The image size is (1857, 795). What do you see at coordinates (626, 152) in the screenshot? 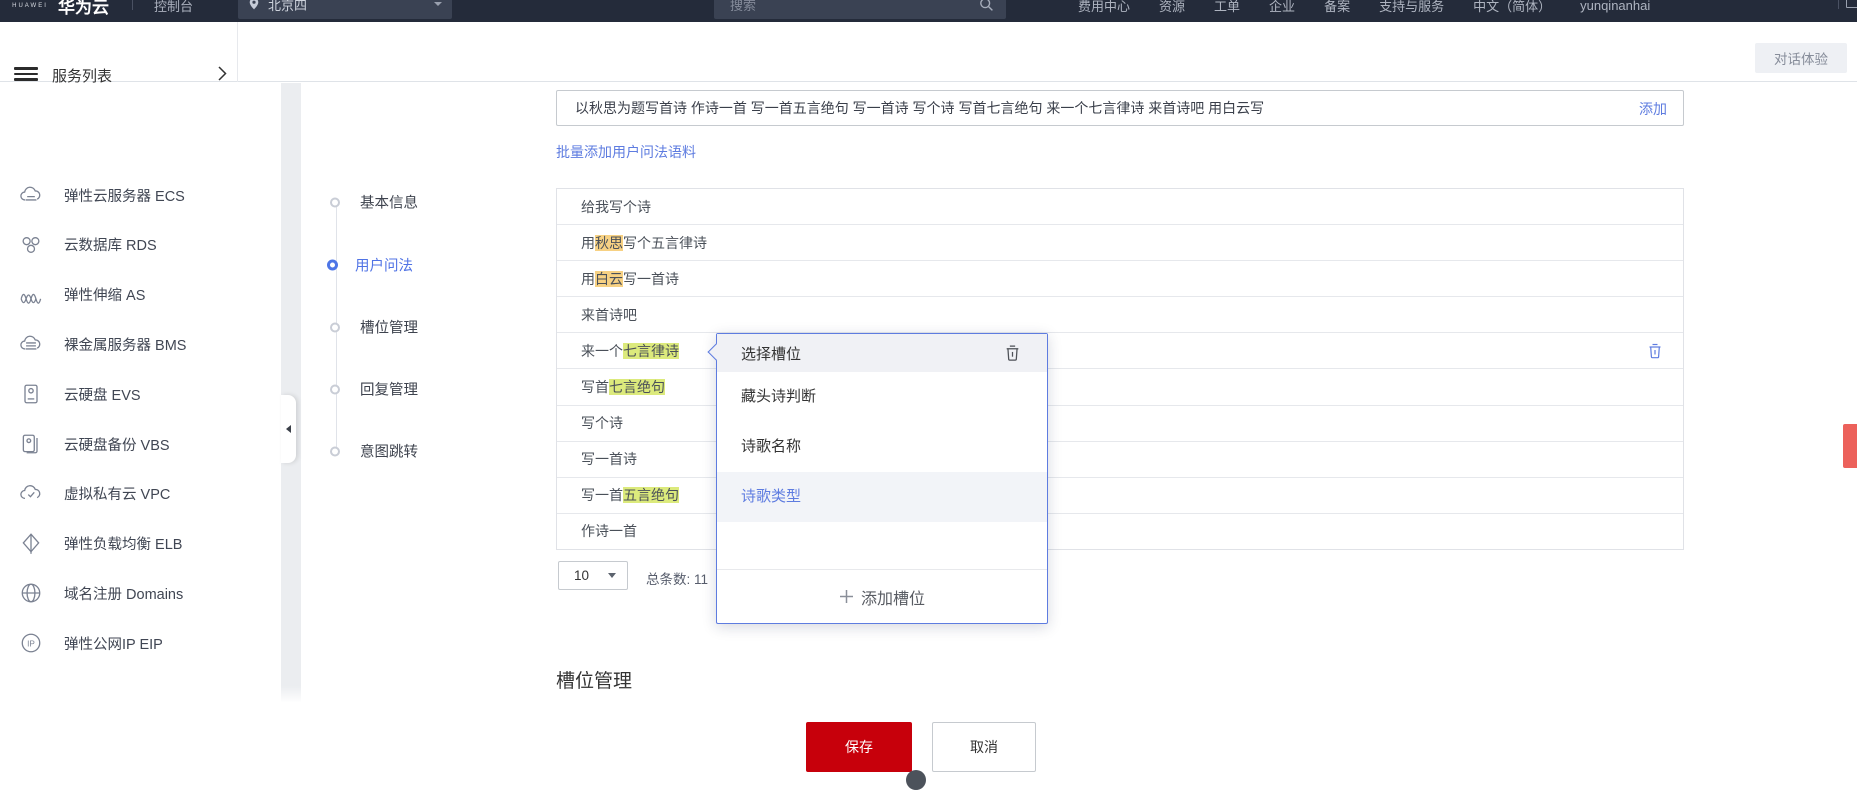
I see `batch-add-link: 批量添加用户问法语料` at bounding box center [626, 152].